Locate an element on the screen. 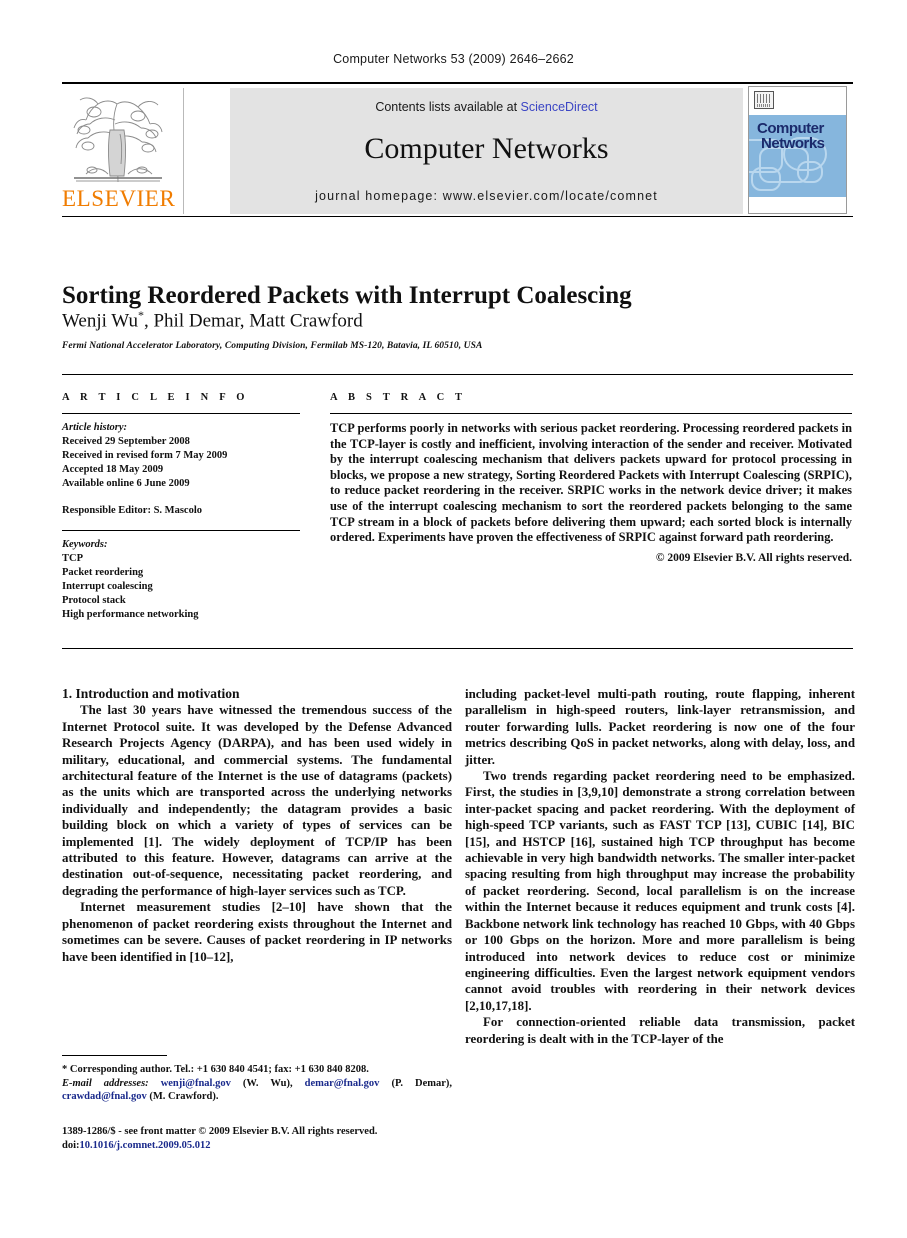 This screenshot has height=1238, width=907. journal-title: Computer Networks is located at coordinates (486, 148).